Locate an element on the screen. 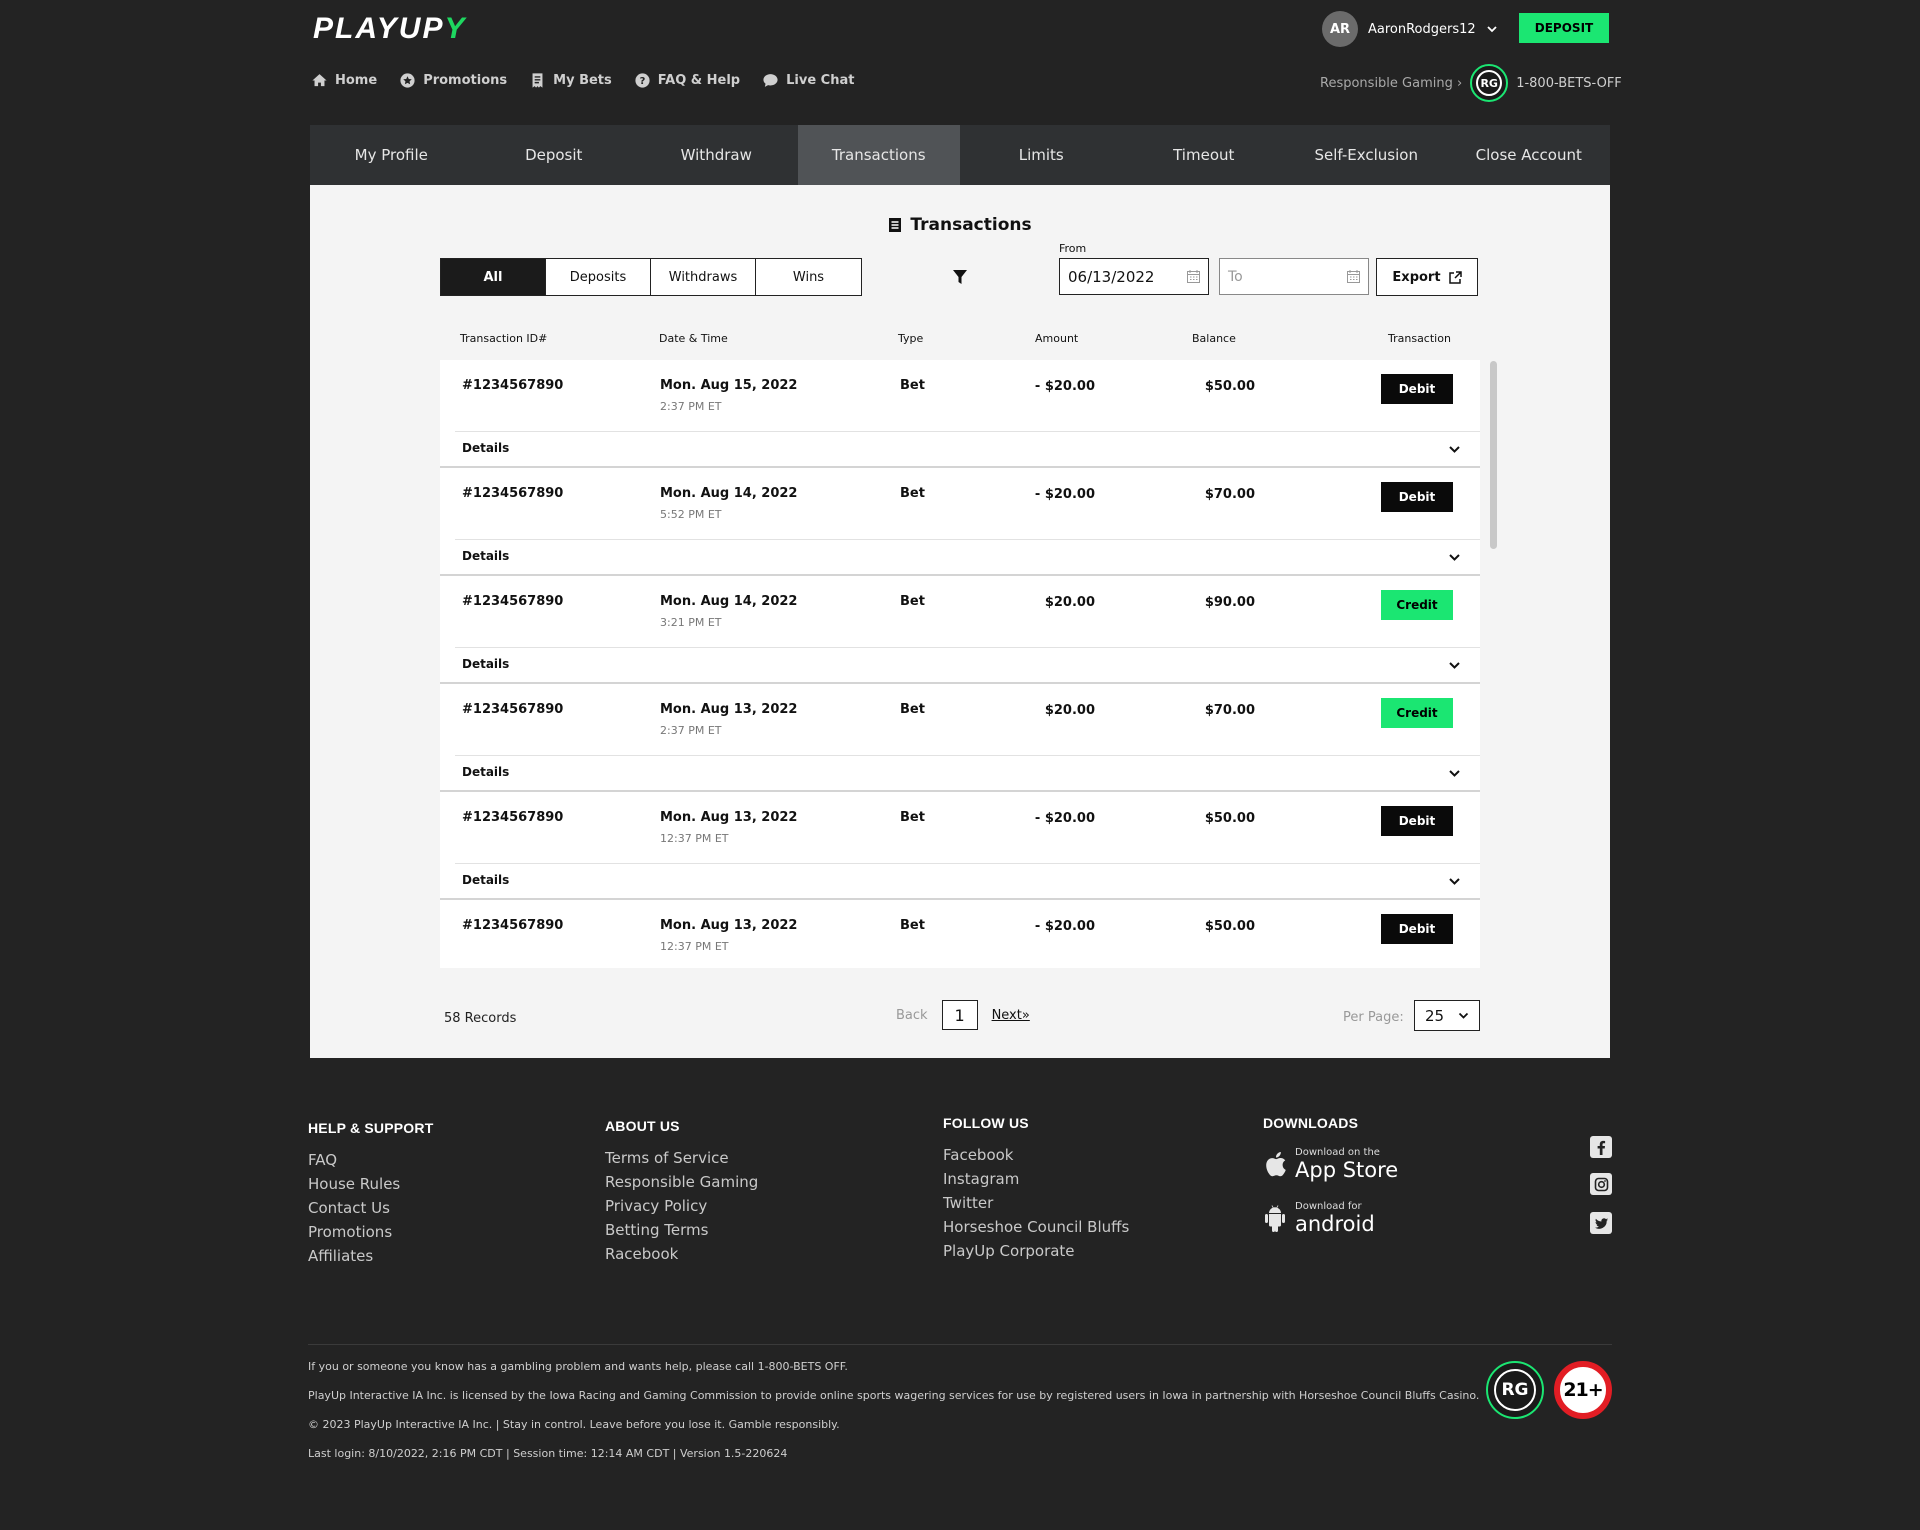 The width and height of the screenshot is (1920, 1530). transaction-badge: Debit is located at coordinates (1417, 821).